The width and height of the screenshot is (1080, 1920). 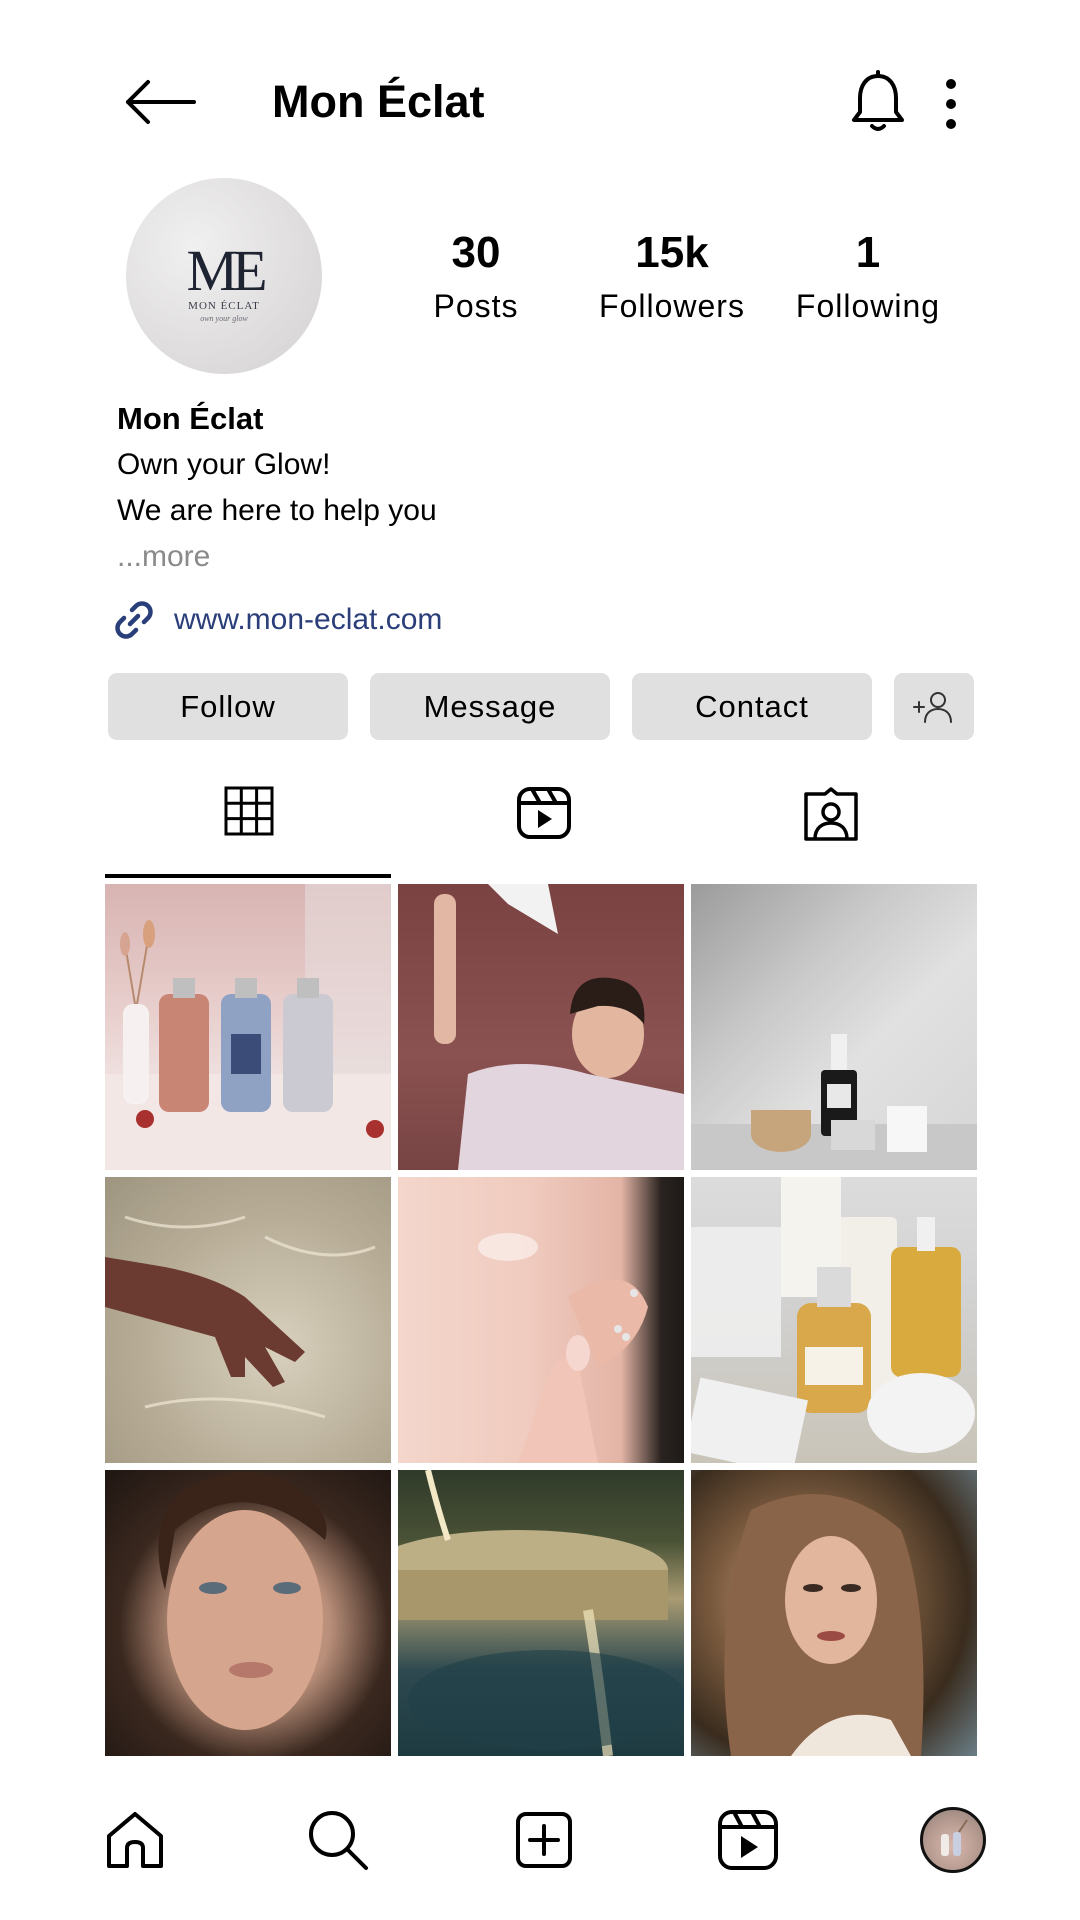 What do you see at coordinates (224, 464) in the screenshot?
I see `bio-line-1: Own your Glow!` at bounding box center [224, 464].